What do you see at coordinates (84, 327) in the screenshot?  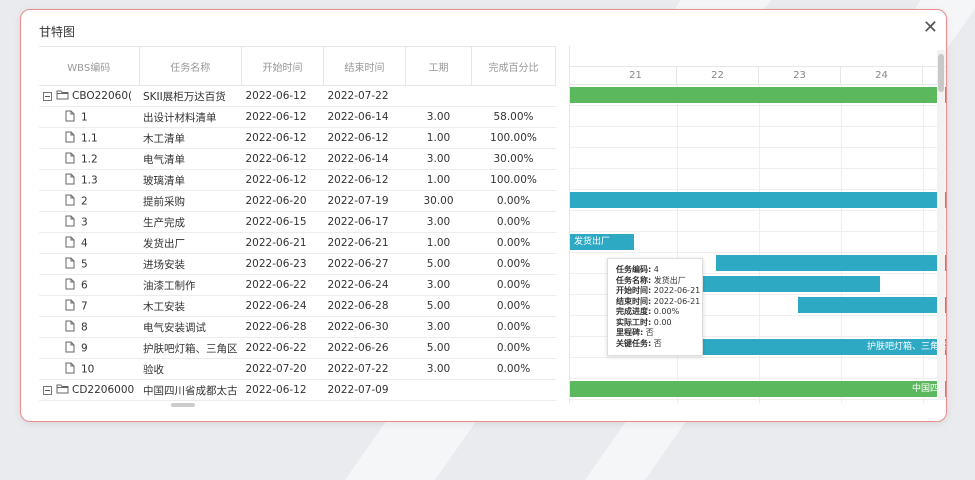 I see `wbs-code: 8` at bounding box center [84, 327].